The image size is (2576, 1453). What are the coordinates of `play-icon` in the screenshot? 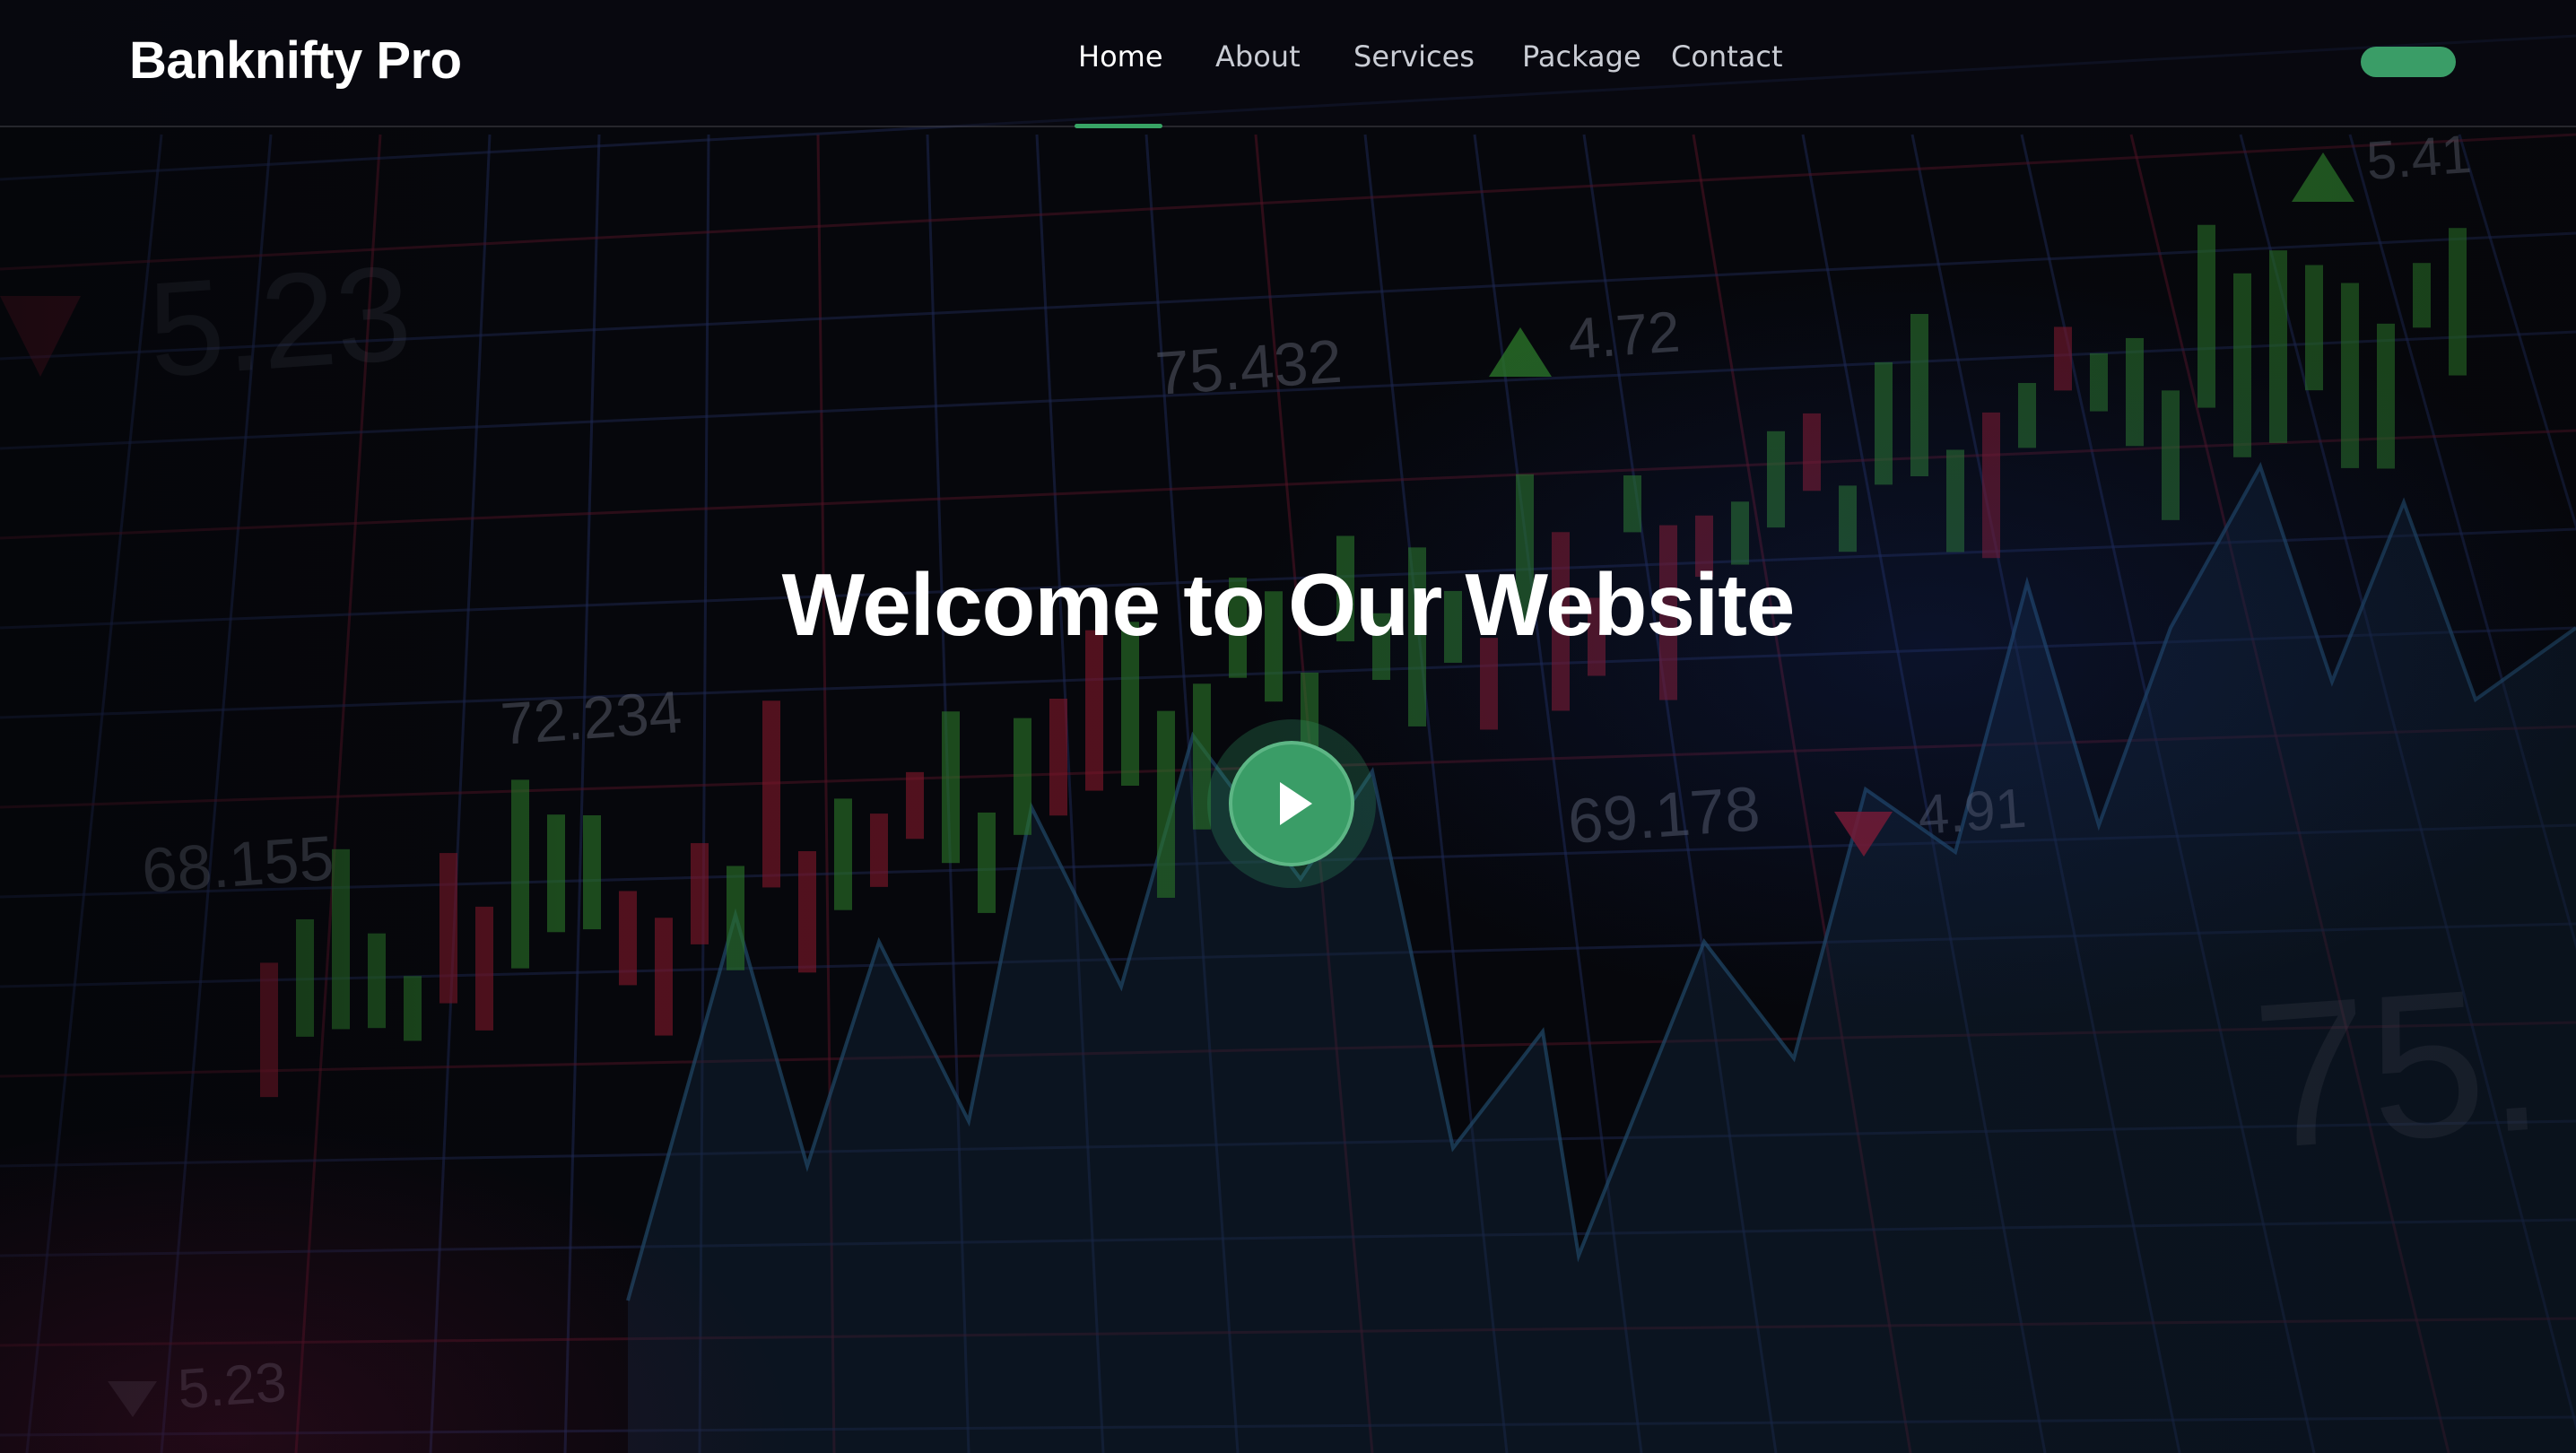 It's located at (1296, 803).